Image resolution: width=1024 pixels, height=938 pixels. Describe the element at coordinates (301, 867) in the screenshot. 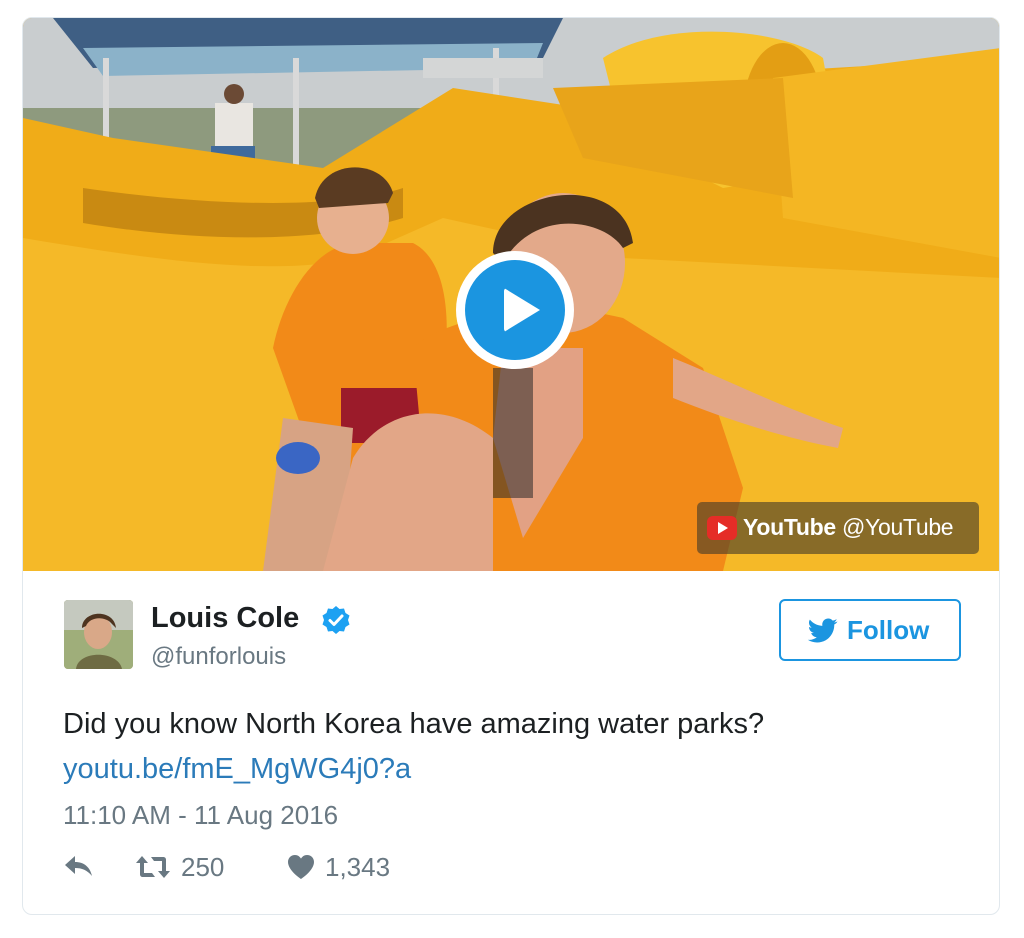

I see `heart-icon` at that location.